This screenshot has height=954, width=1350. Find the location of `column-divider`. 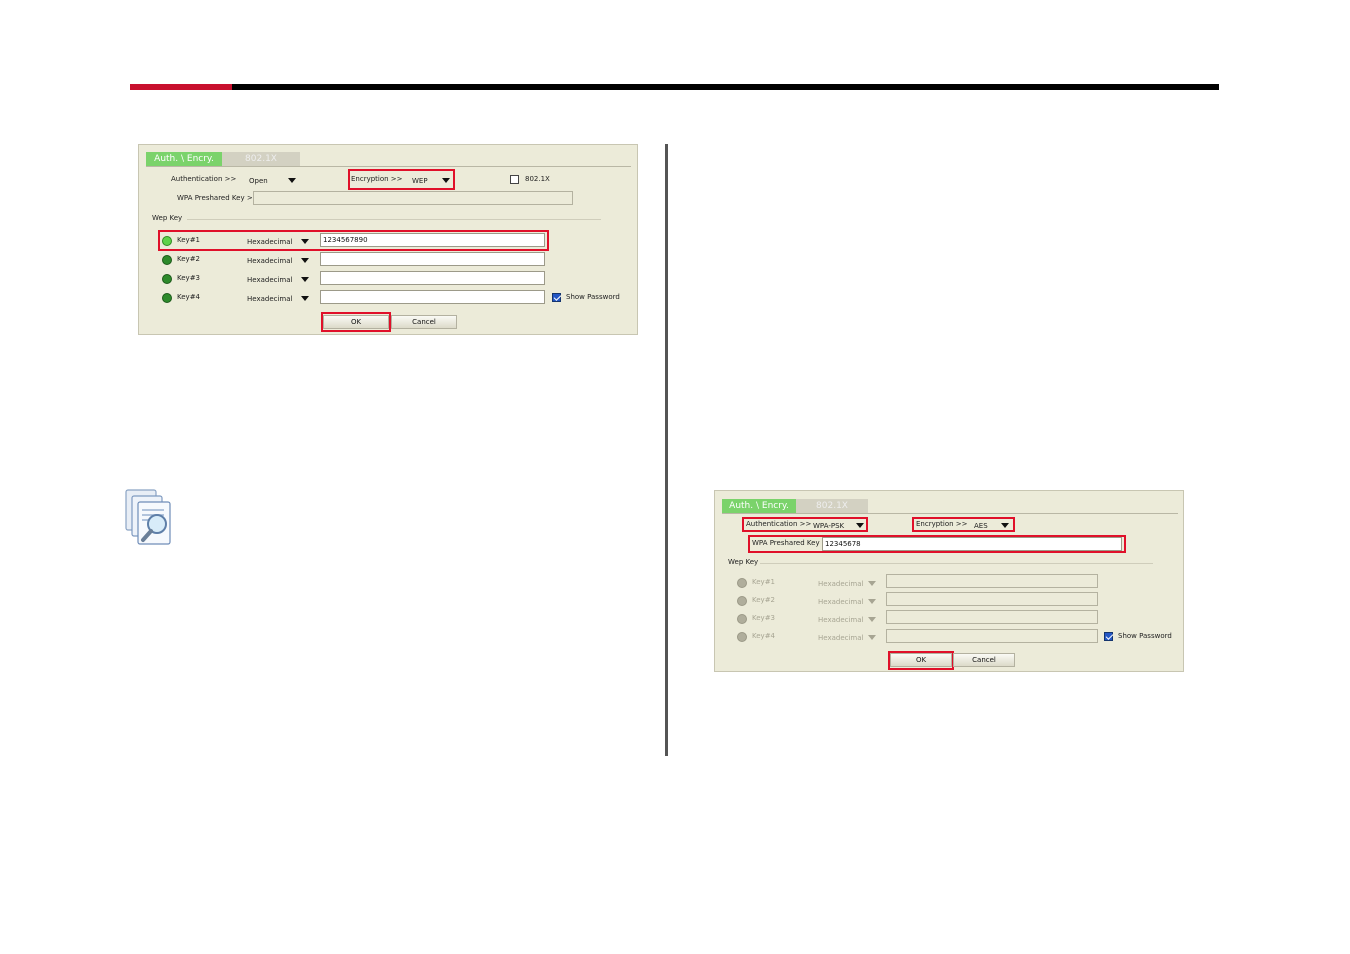

column-divider is located at coordinates (666, 450).